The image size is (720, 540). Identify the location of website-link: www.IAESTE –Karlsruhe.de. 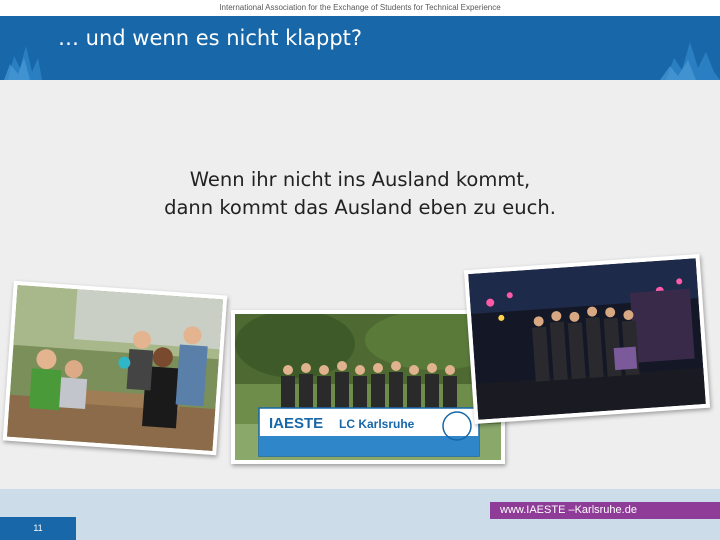
(568, 510).